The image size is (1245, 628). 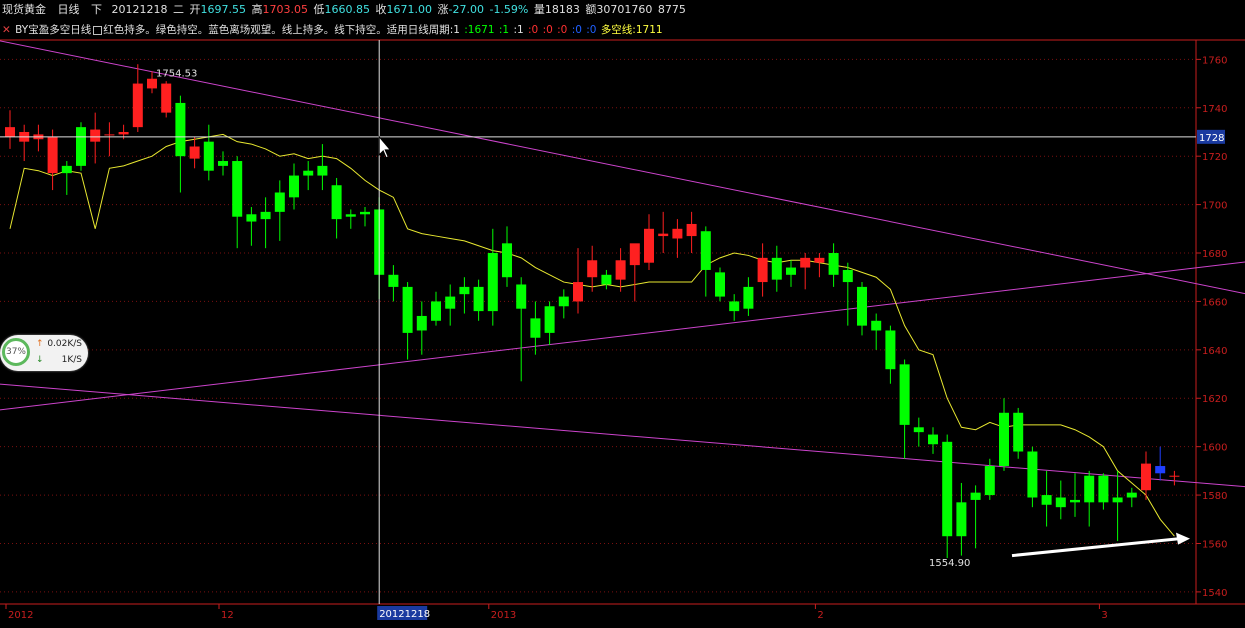 What do you see at coordinates (98, 30) in the screenshot?
I see `indicator-box-icon` at bounding box center [98, 30].